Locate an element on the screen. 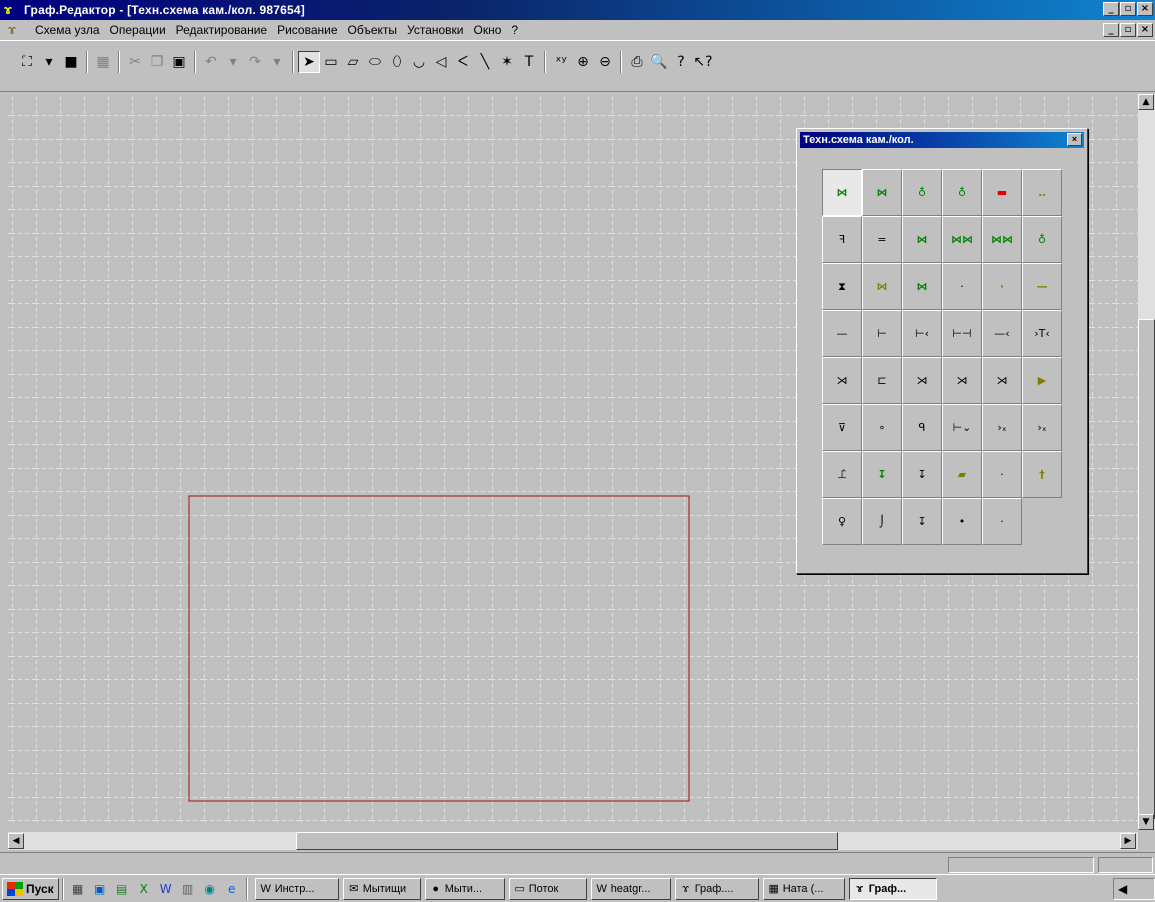 This screenshot has width=1155, height=902. undo-icon: ↶ is located at coordinates (211, 62).